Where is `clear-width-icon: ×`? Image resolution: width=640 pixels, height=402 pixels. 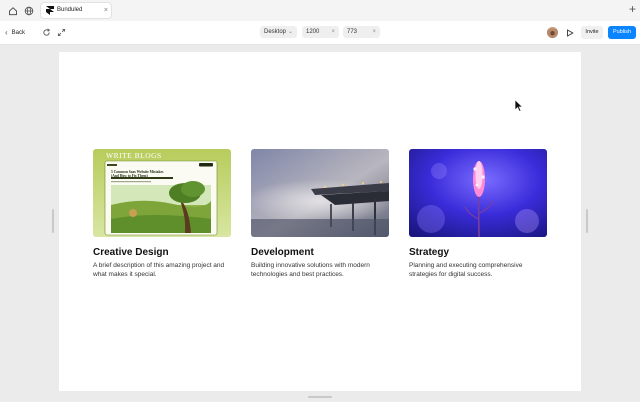 clear-width-icon: × is located at coordinates (333, 32).